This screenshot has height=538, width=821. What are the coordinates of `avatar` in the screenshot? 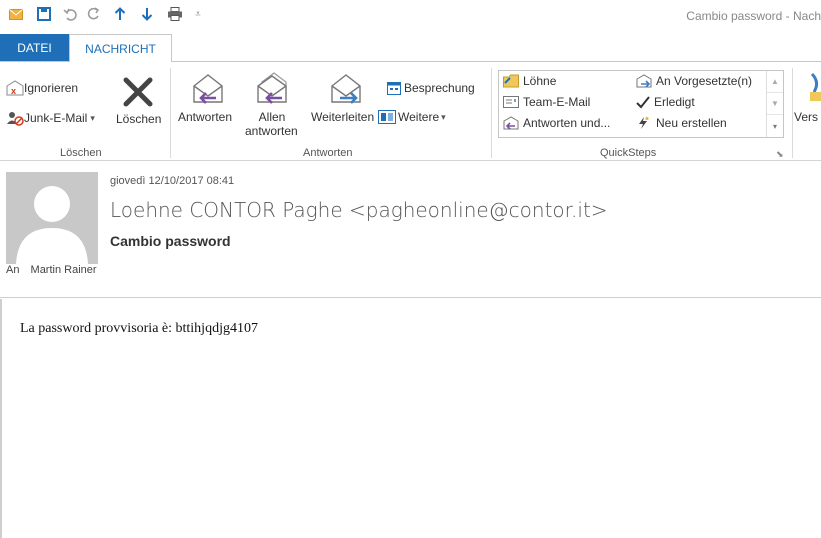 It's located at (52, 218).